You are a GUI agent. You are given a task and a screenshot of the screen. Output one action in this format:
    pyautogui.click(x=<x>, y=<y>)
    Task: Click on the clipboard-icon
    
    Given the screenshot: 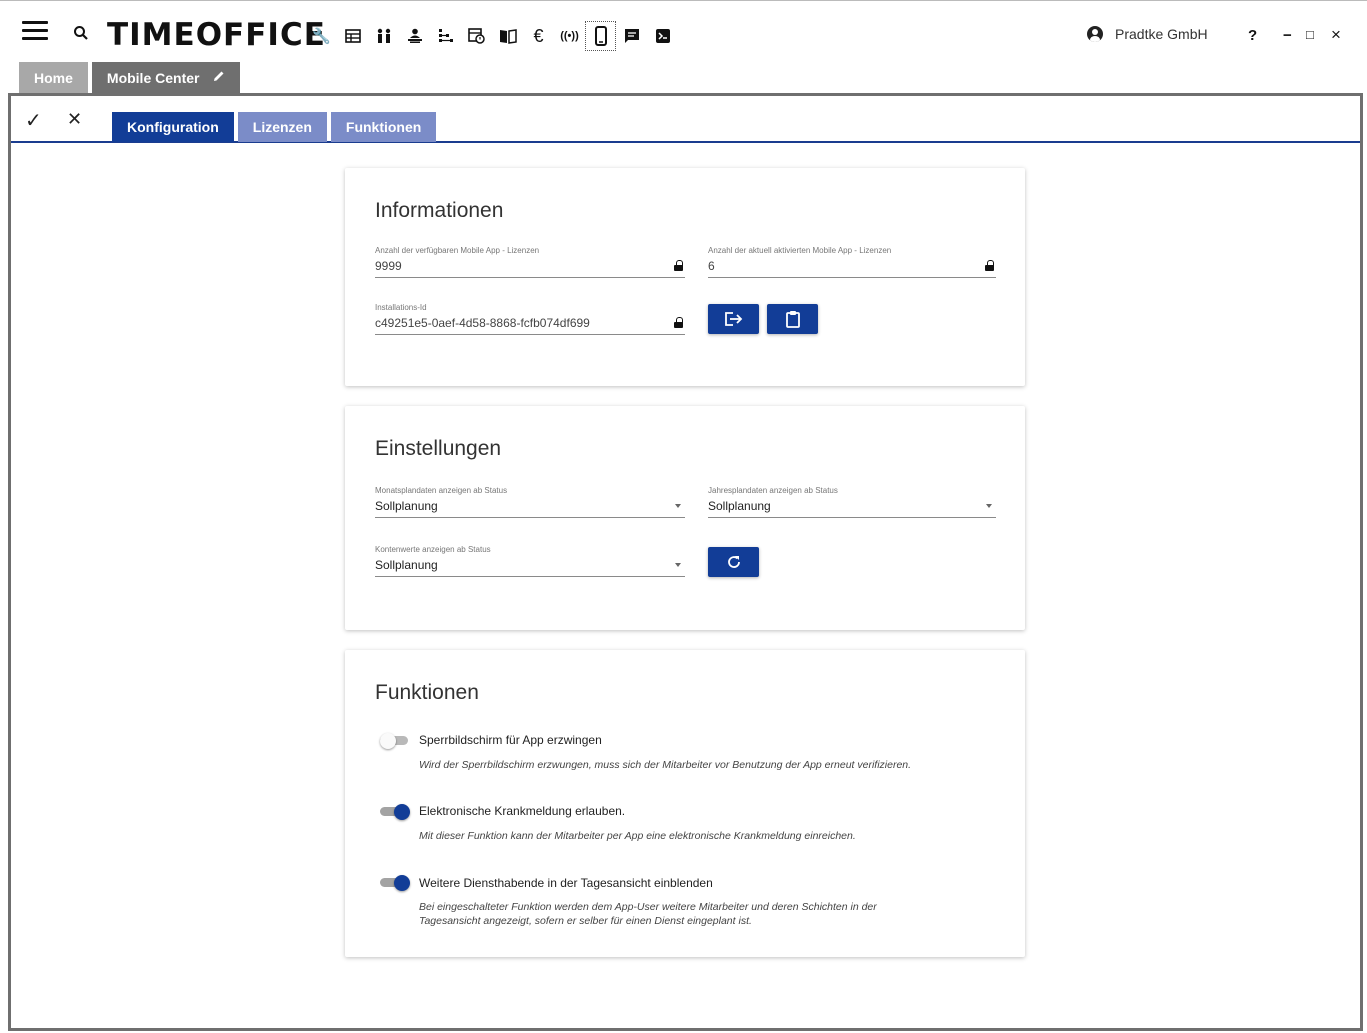 What is the action you would take?
    pyautogui.click(x=792, y=319)
    